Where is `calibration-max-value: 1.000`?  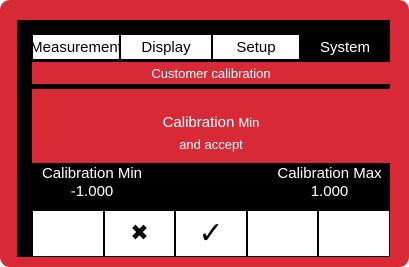
calibration-max-value: 1.000 is located at coordinates (329, 191).